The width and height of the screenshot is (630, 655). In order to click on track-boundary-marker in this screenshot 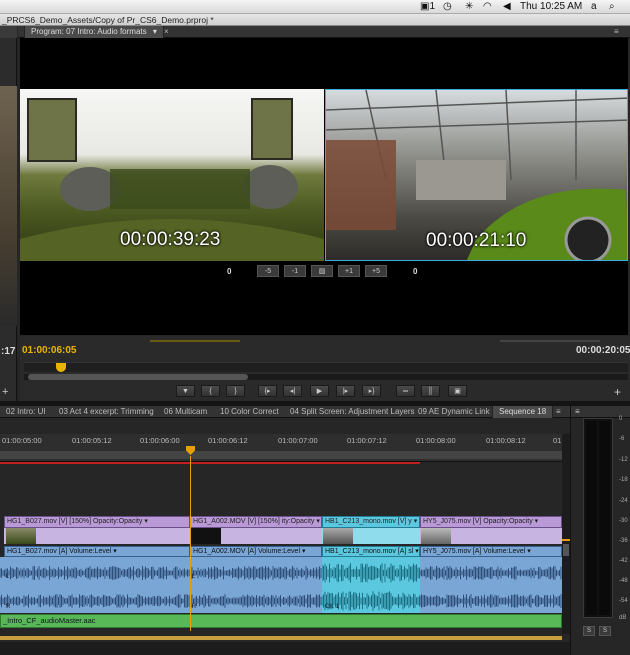, I will do `click(566, 540)`.